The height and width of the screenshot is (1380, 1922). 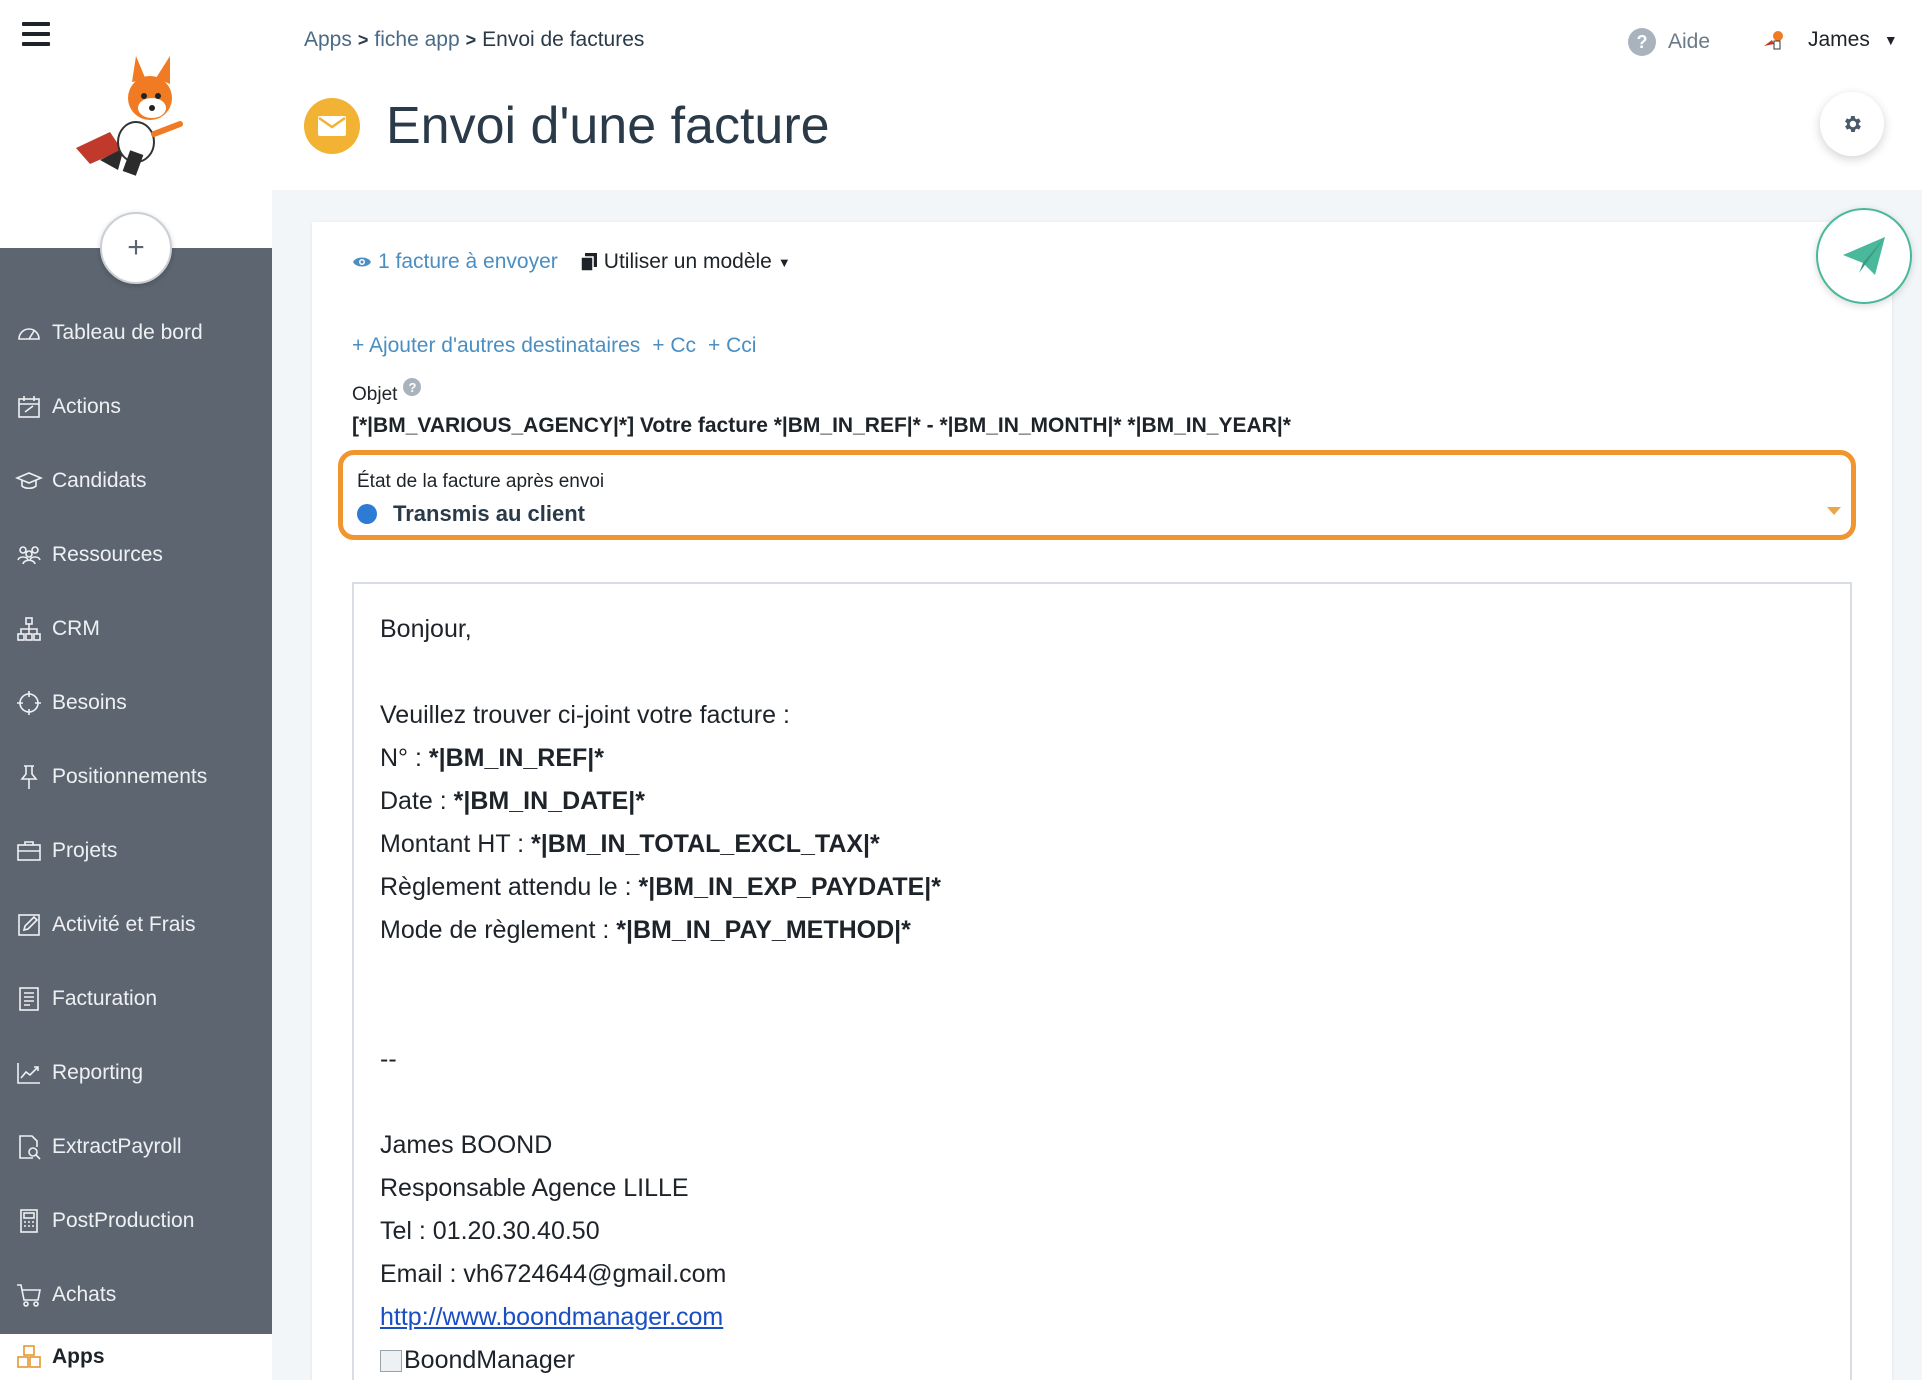 What do you see at coordinates (136, 1295) in the screenshot?
I see `sidebar-item-achats: Achats` at bounding box center [136, 1295].